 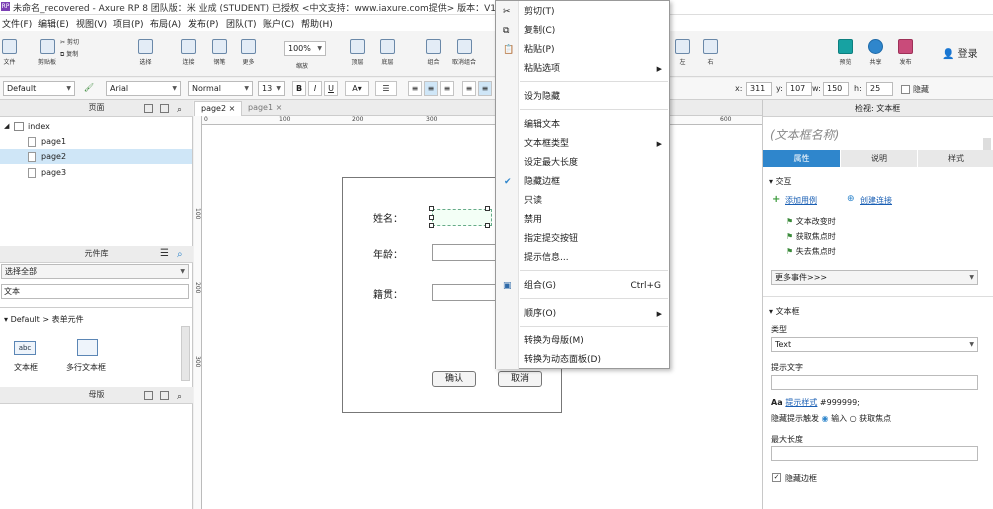 What do you see at coordinates (462, 217) in the screenshot?
I see `name-input` at bounding box center [462, 217].